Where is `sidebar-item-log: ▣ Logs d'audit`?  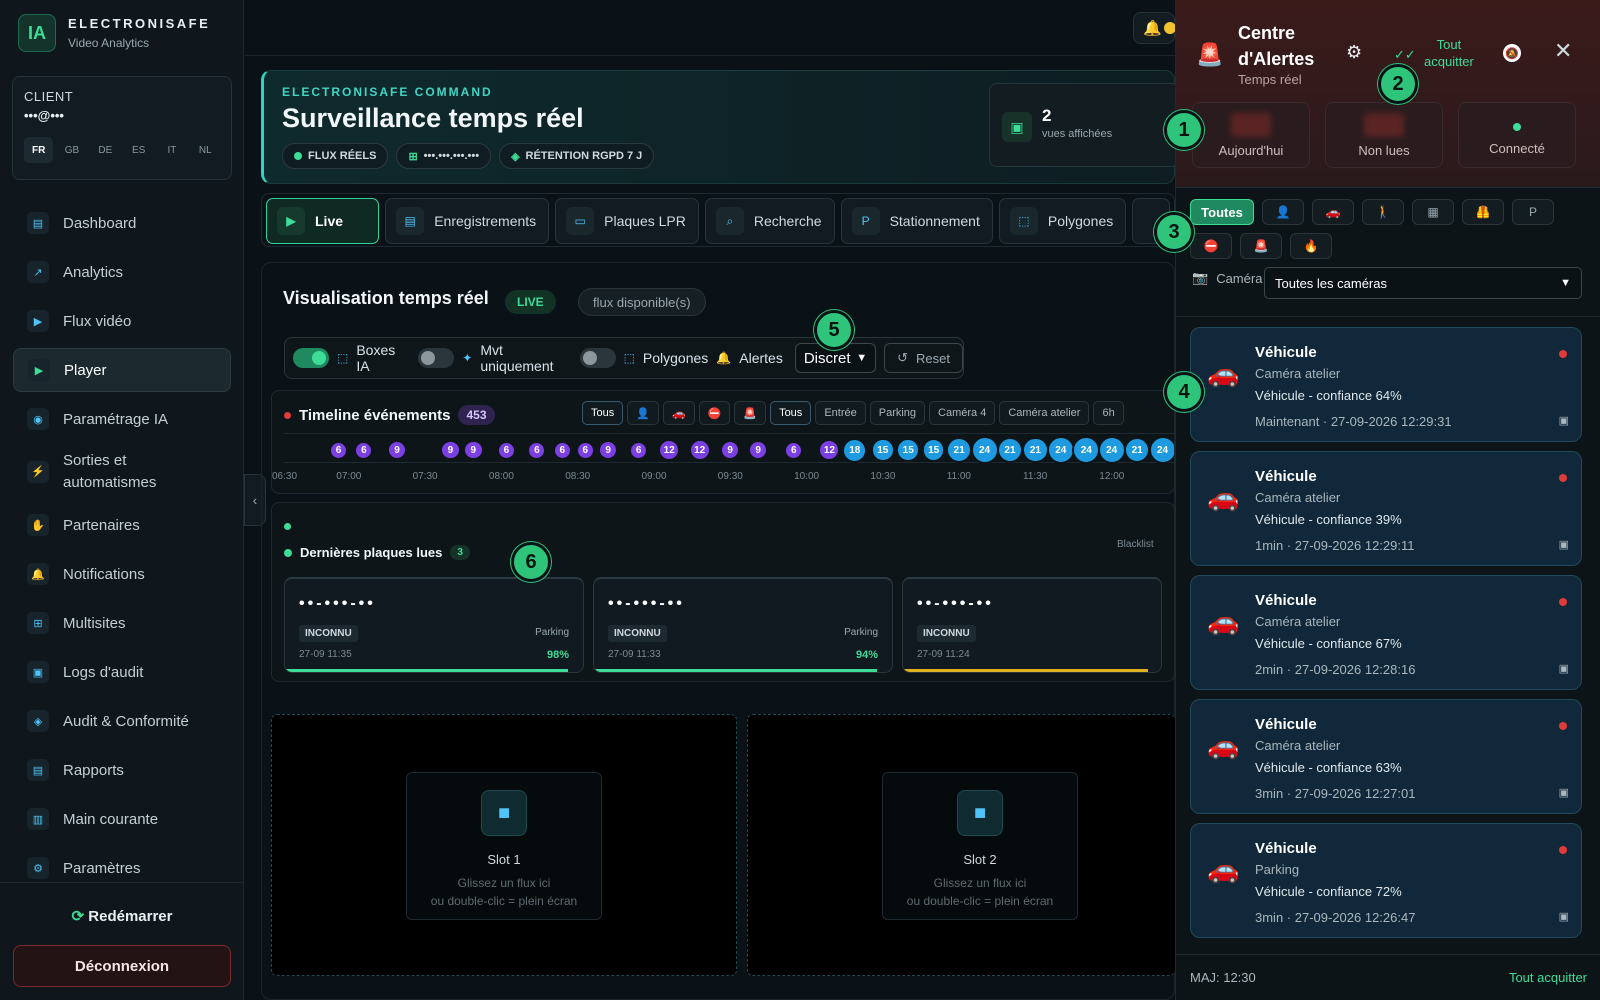
sidebar-item-log: ▣ Logs d'audit is located at coordinates (122, 672).